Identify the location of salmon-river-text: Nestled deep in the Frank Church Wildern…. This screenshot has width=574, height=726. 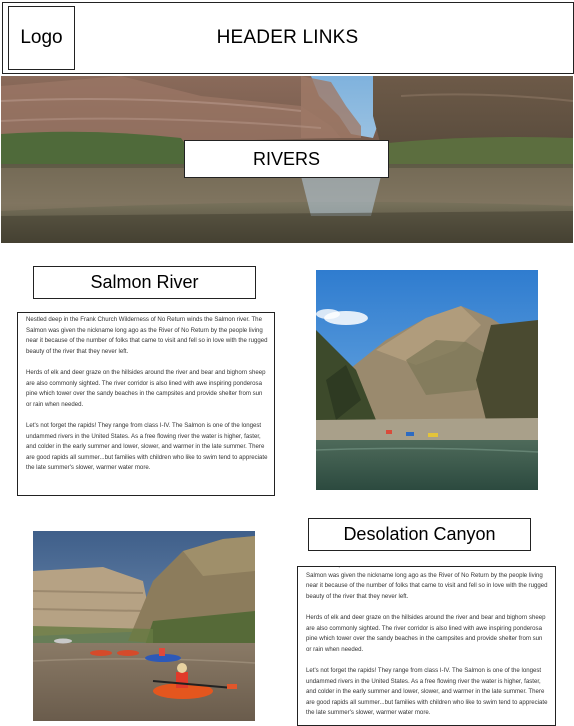
(146, 404).